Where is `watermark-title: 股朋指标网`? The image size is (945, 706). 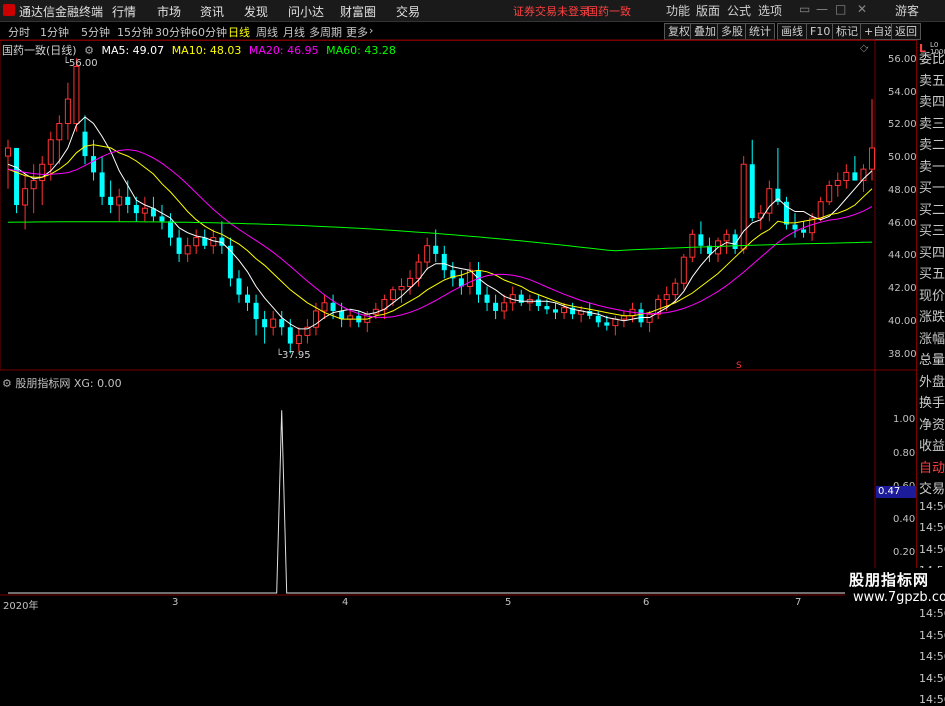 watermark-title: 股朋指标网 is located at coordinates (889, 580).